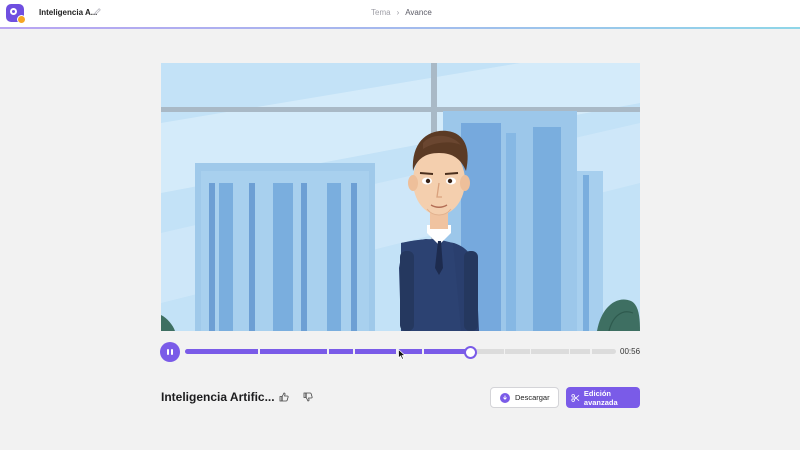 Image resolution: width=800 pixels, height=450 pixels. Describe the element at coordinates (600, 397) in the screenshot. I see `advanced-edit-label: Edición avanzada` at that location.